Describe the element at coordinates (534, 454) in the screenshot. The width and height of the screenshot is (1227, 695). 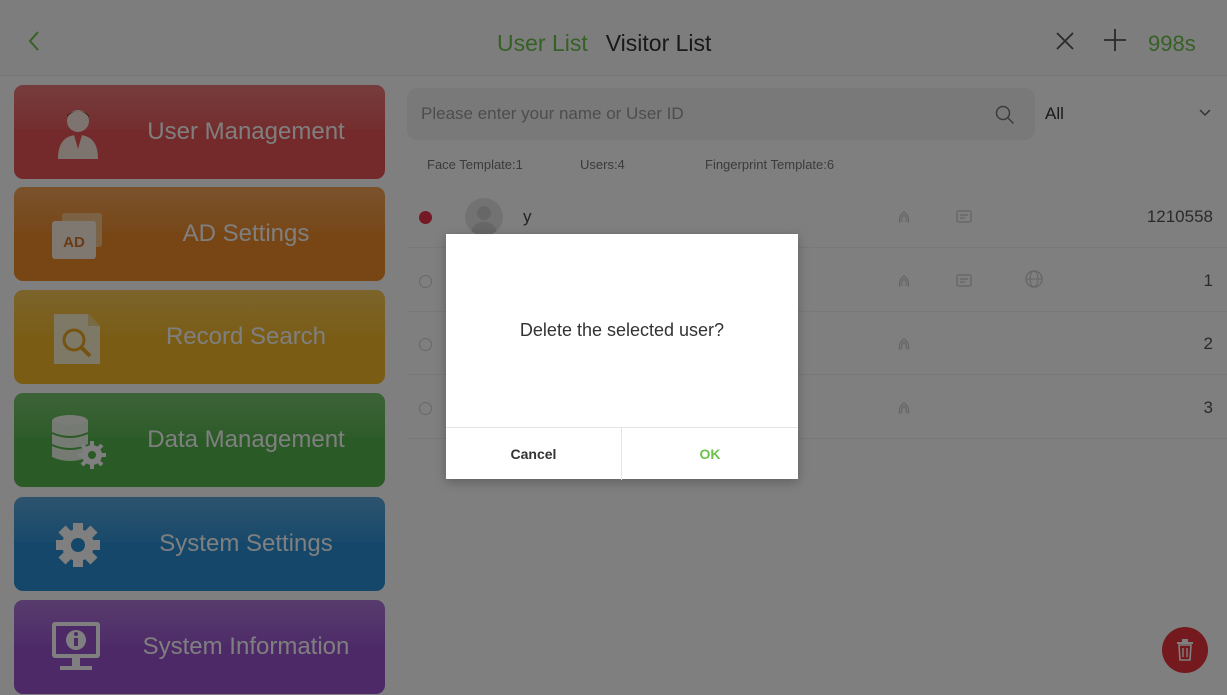
I see `cancel-button: Cancel` at that location.